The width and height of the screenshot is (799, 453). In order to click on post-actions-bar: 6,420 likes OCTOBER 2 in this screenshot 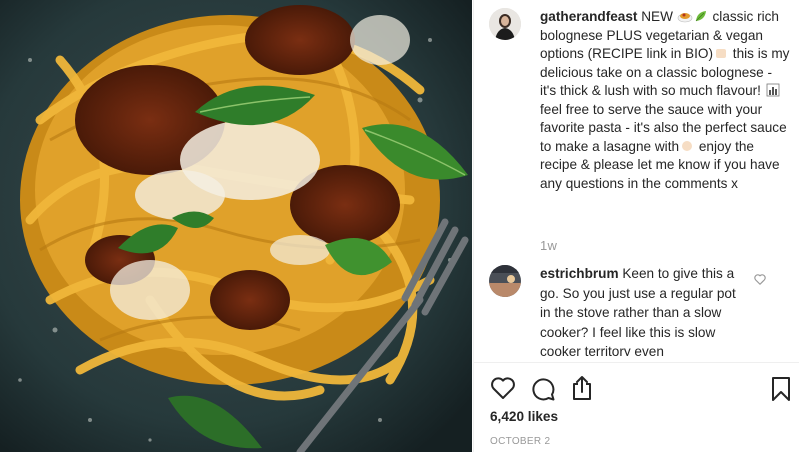, I will do `click(636, 407)`.